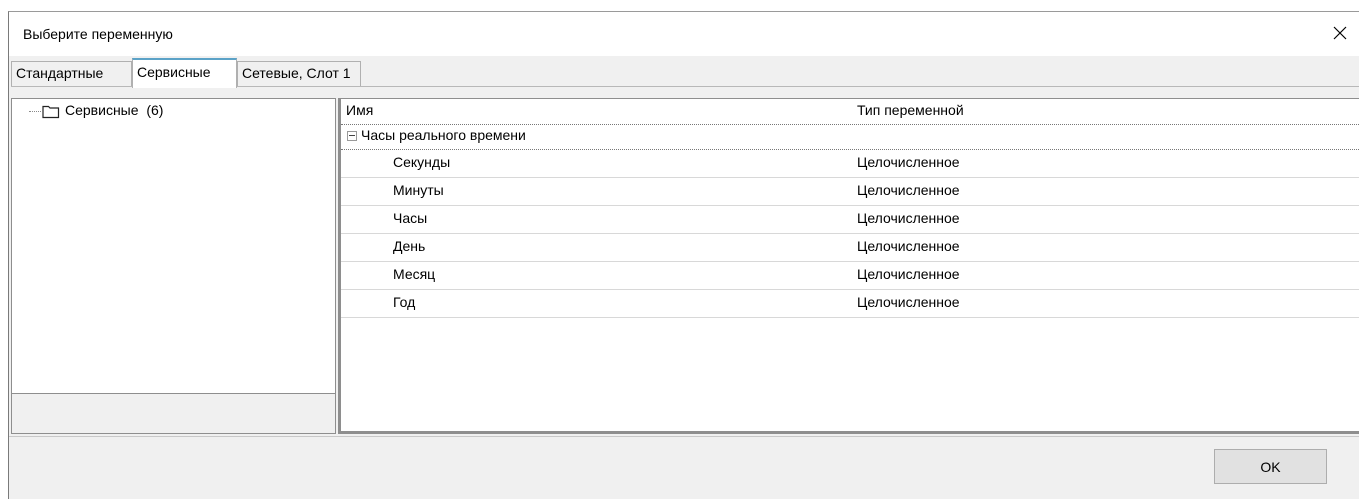 The height and width of the screenshot is (499, 1359). I want to click on table-row: Месяц Целочисленное, so click(850, 276).